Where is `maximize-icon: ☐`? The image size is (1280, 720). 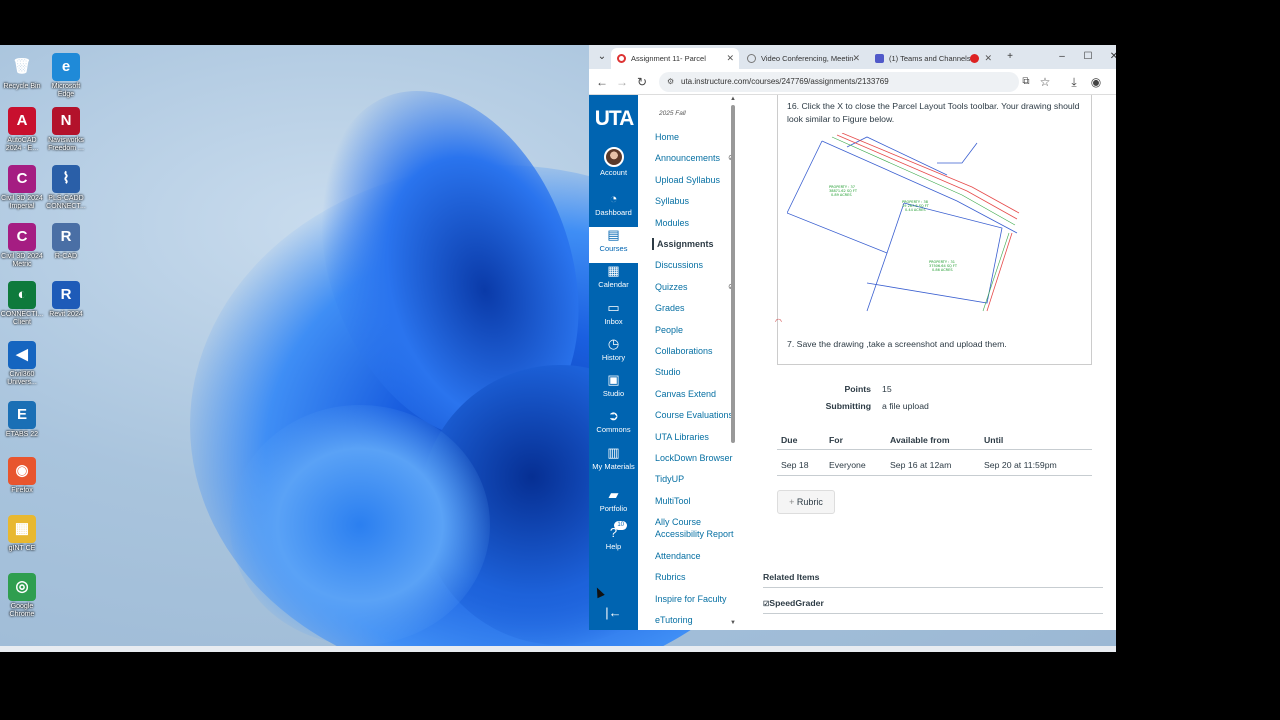 maximize-icon: ☐ is located at coordinates (1088, 57).